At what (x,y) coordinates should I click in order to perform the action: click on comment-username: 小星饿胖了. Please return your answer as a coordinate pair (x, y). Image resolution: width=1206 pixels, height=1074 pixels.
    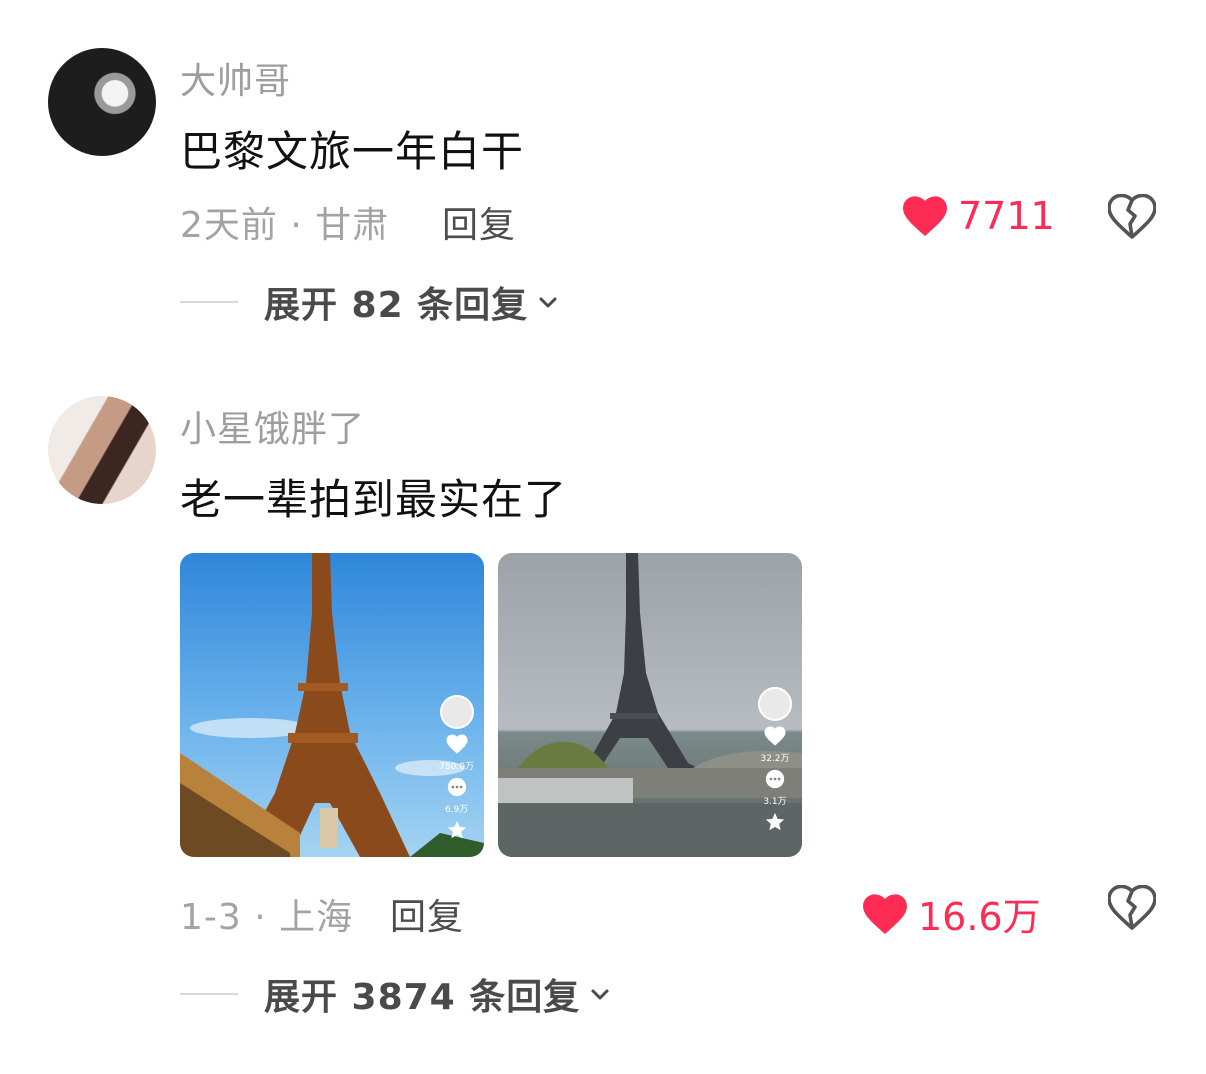
    Looking at the image, I should click on (272, 426).